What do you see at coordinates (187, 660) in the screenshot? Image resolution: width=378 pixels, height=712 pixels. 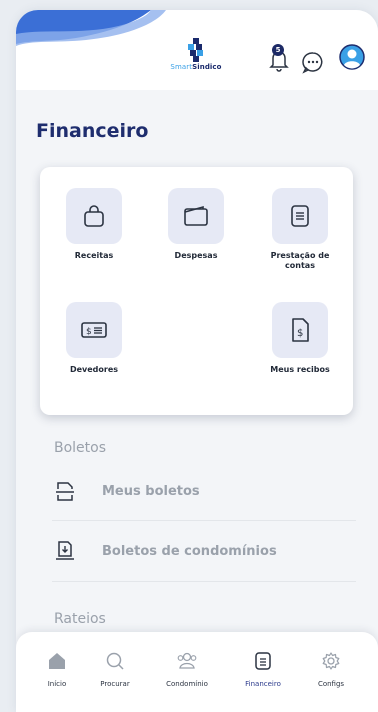 I see `people-icon` at bounding box center [187, 660].